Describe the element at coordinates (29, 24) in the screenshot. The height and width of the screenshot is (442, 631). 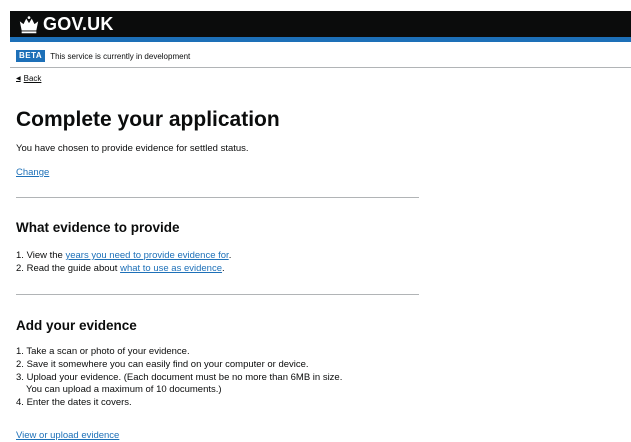
I see `crown-icon` at that location.